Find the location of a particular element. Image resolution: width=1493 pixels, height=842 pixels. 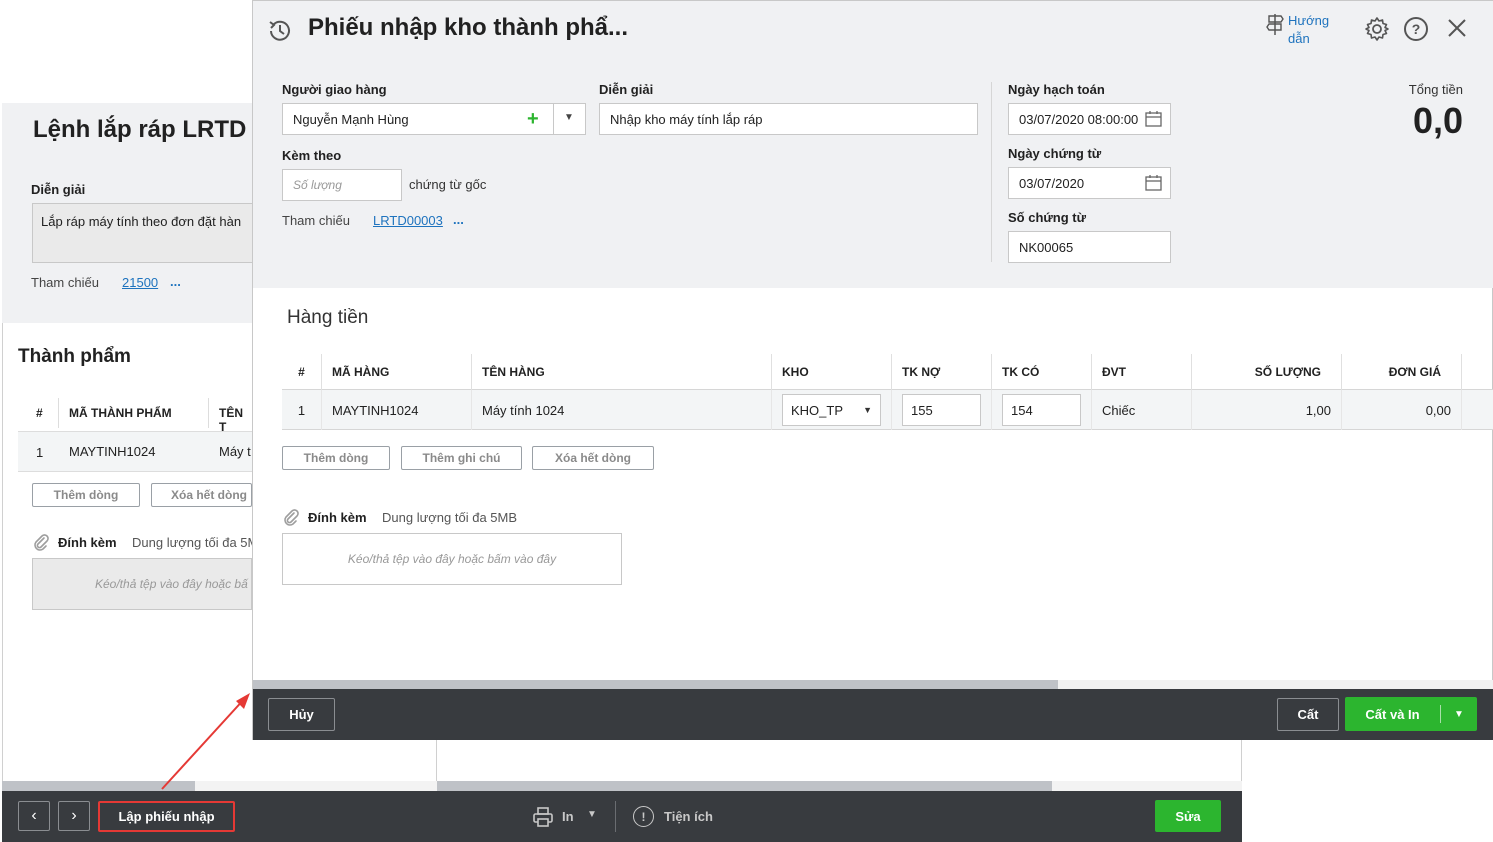

printer-icon is located at coordinates (543, 817).